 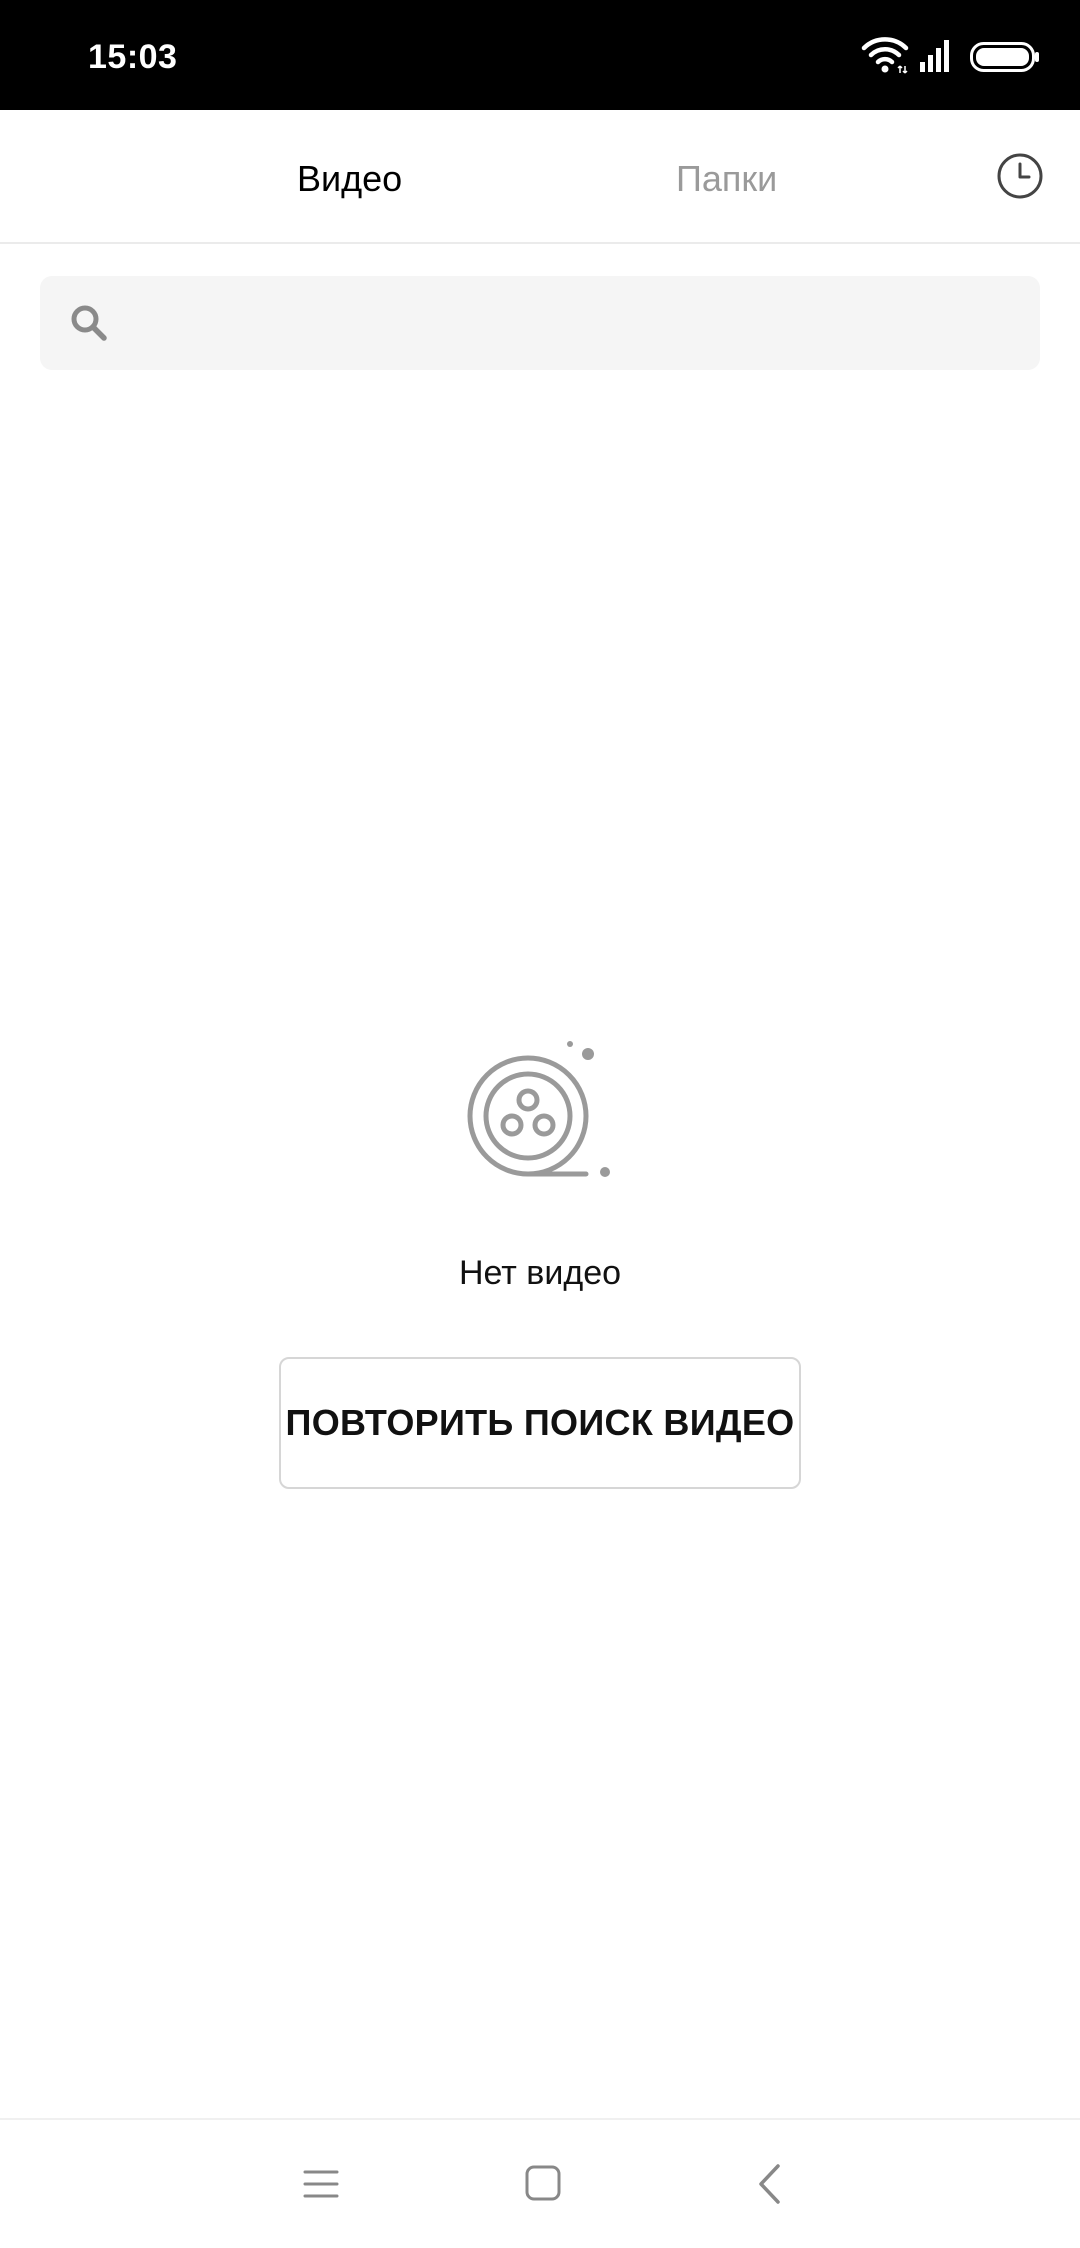 I want to click on tab-video: Видео, so click(x=349, y=179).